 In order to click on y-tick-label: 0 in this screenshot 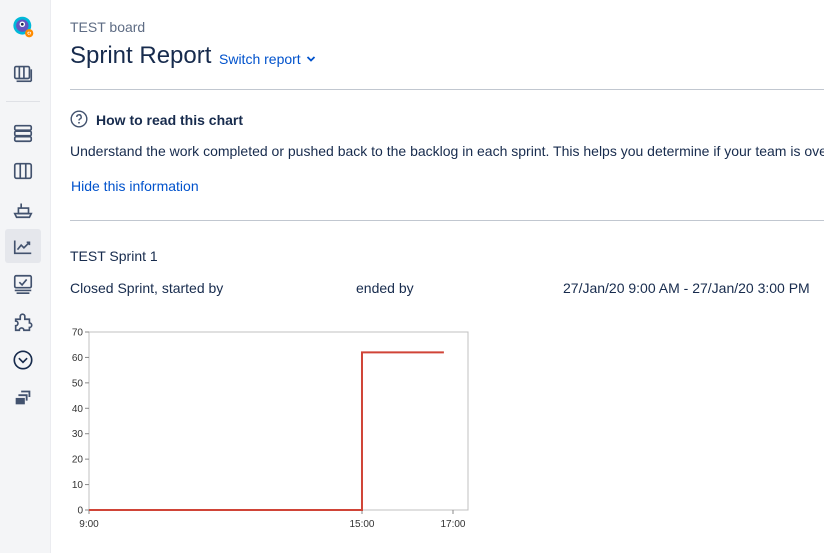, I will do `click(80, 511)`.